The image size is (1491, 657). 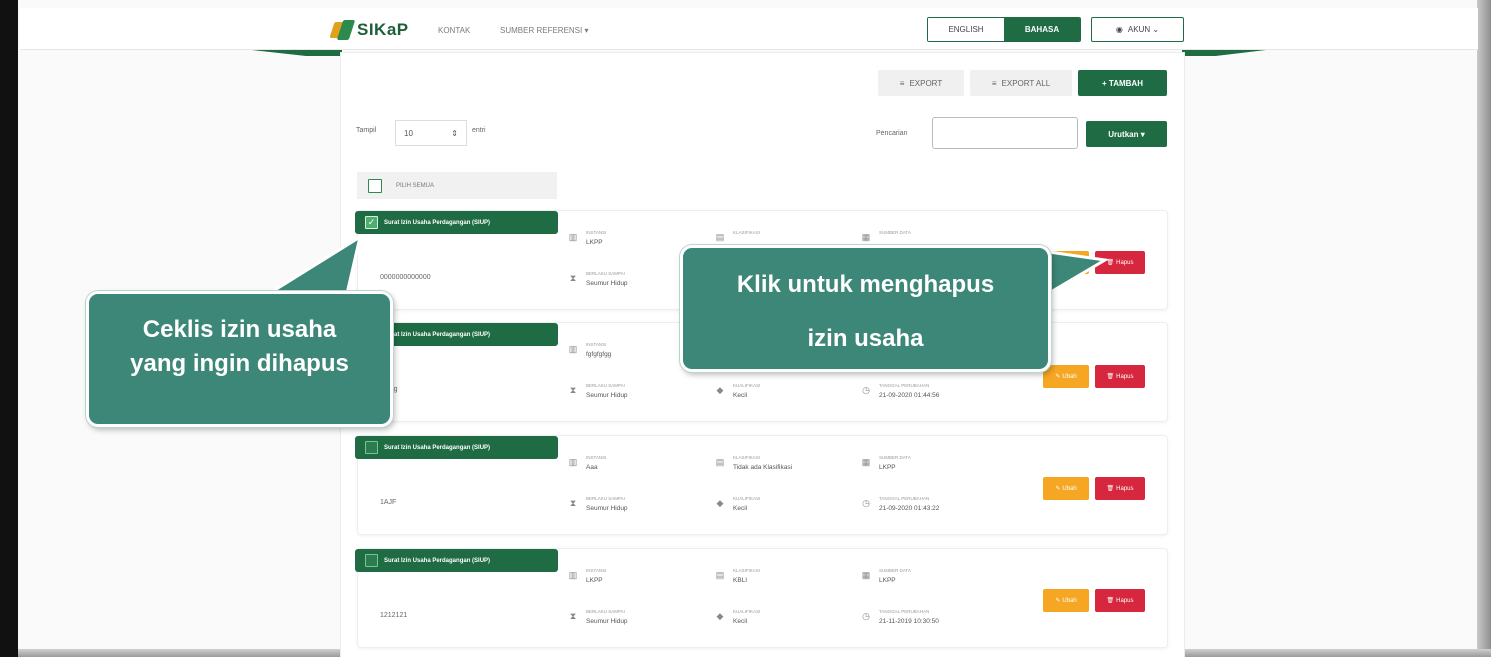 I want to click on export-button: ≡ EXPORT, so click(x=921, y=83).